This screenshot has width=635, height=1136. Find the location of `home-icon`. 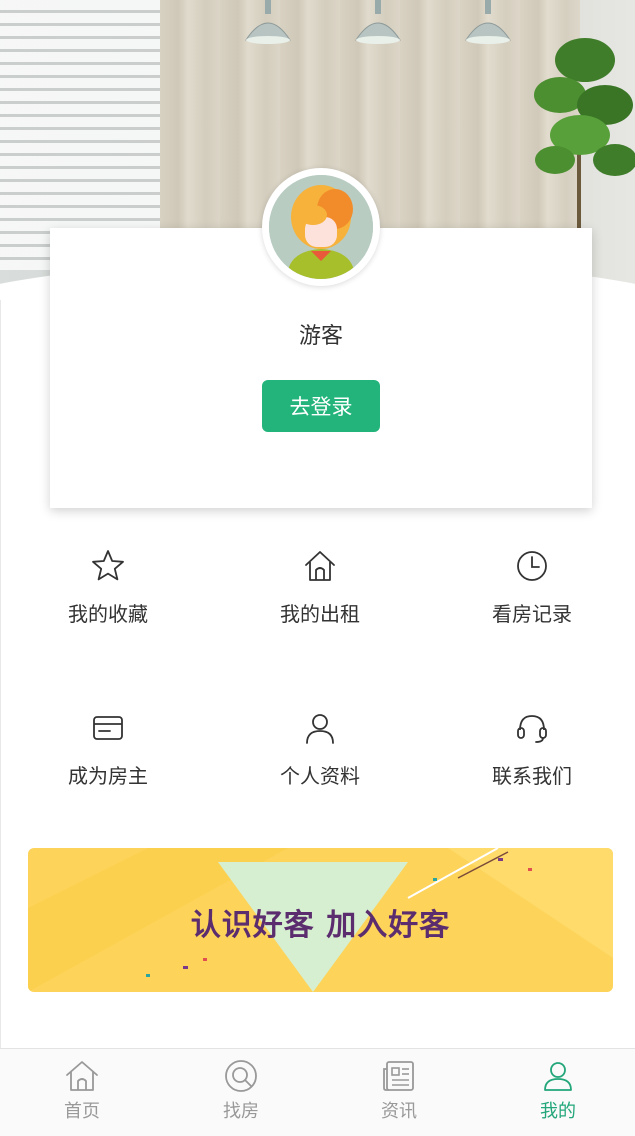

home-icon is located at coordinates (82, 1076).